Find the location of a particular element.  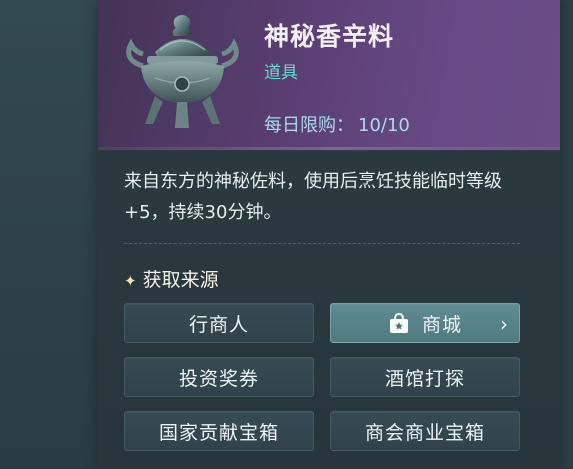

source-button-guild-business-chest: 商会商业宝箱 is located at coordinates (425, 431).